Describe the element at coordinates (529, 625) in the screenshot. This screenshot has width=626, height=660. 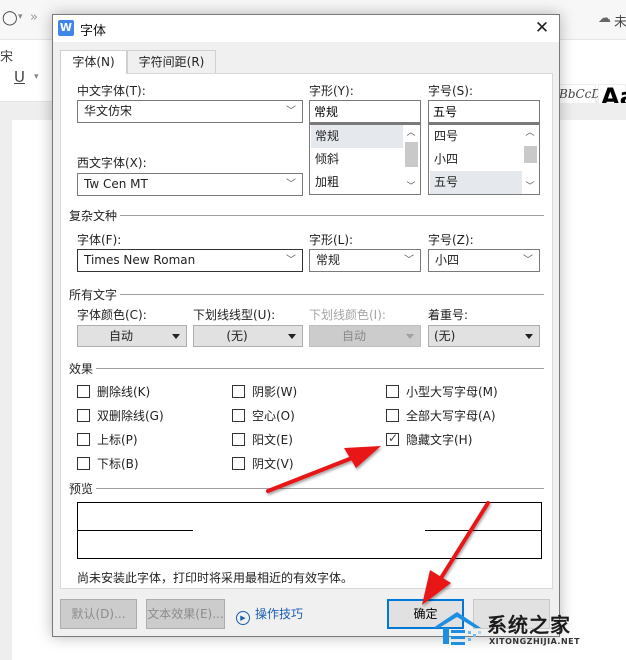
I see `watermark-title: 系统之家` at that location.